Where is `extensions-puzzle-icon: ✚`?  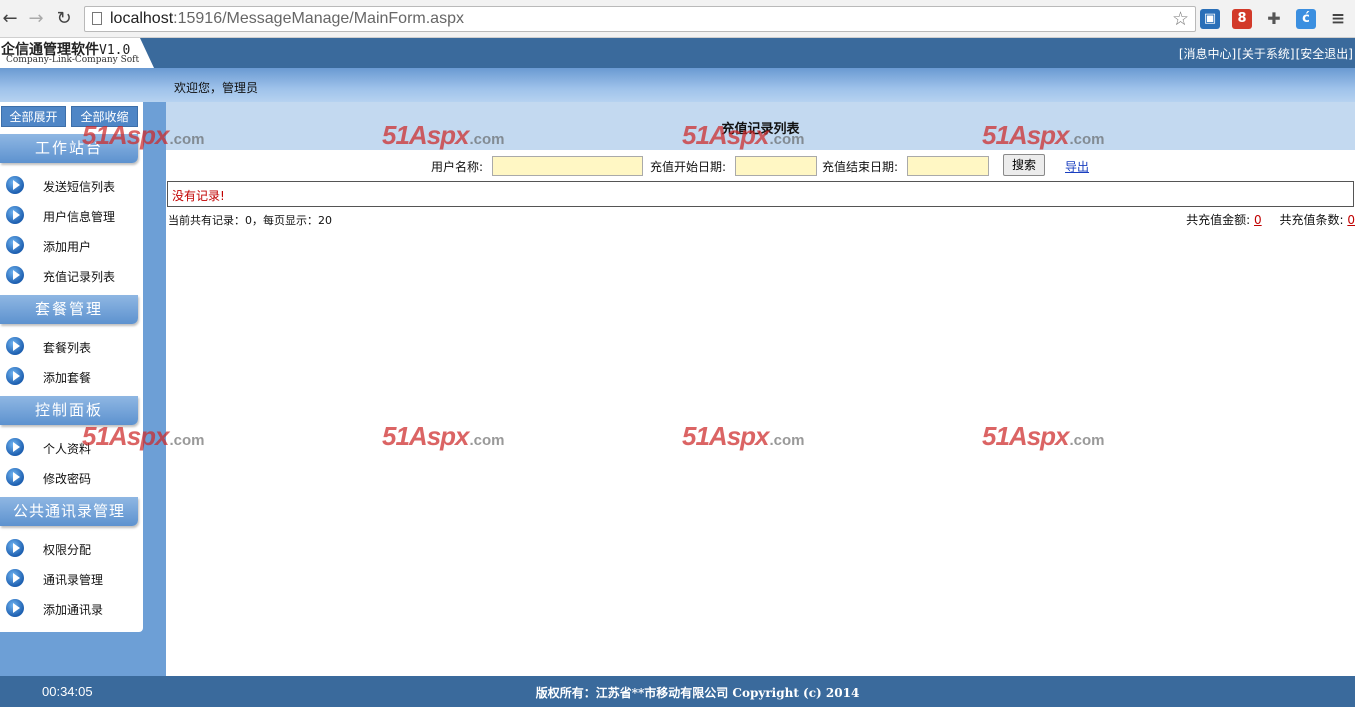 extensions-puzzle-icon: ✚ is located at coordinates (1274, 19).